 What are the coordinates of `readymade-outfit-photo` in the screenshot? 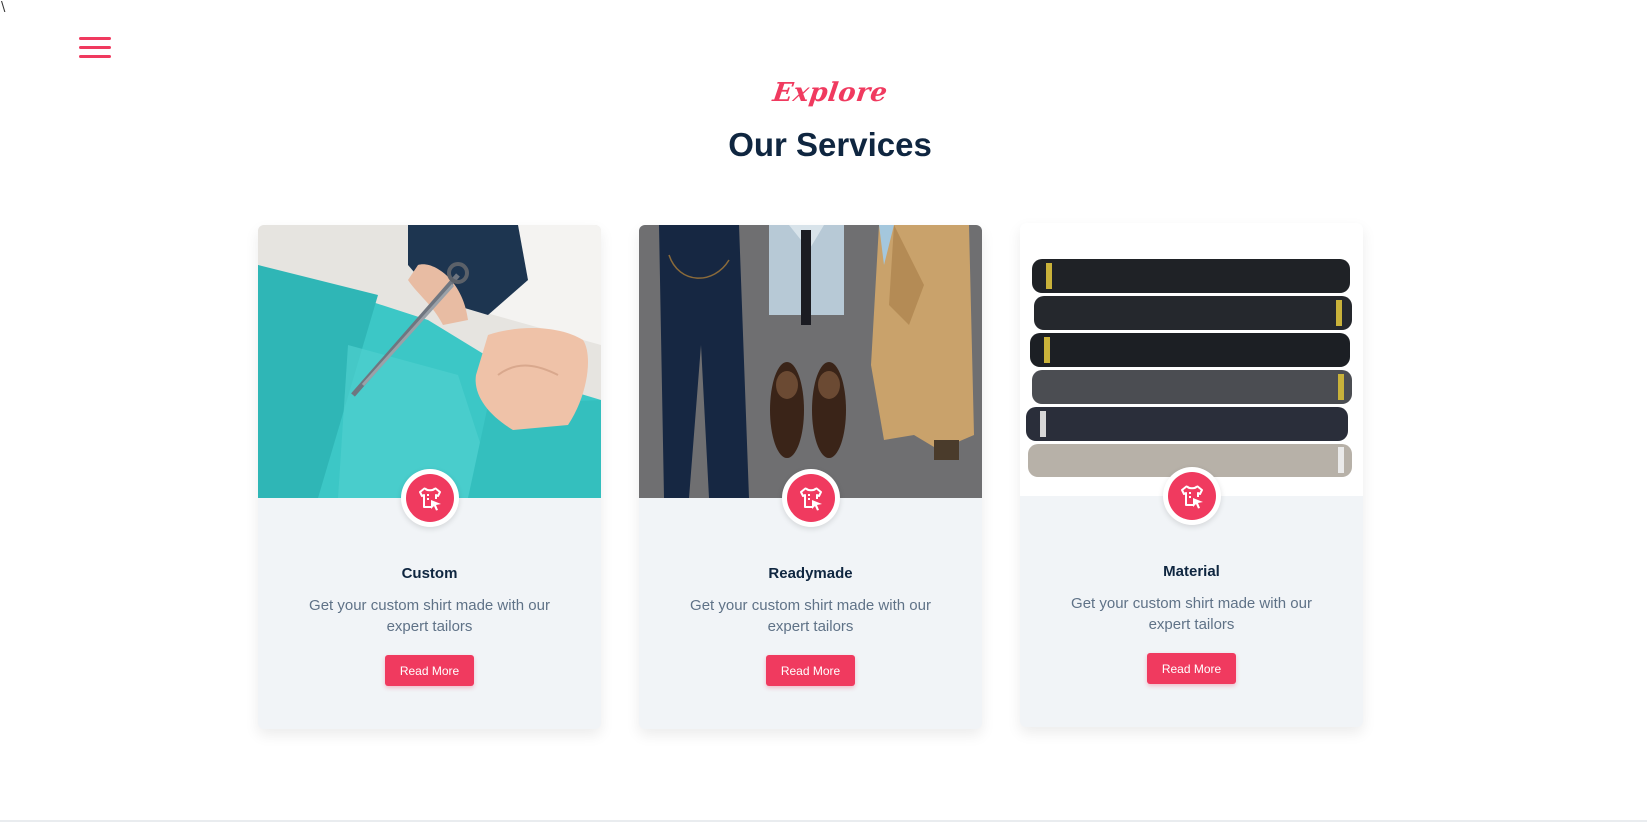 It's located at (810, 361).